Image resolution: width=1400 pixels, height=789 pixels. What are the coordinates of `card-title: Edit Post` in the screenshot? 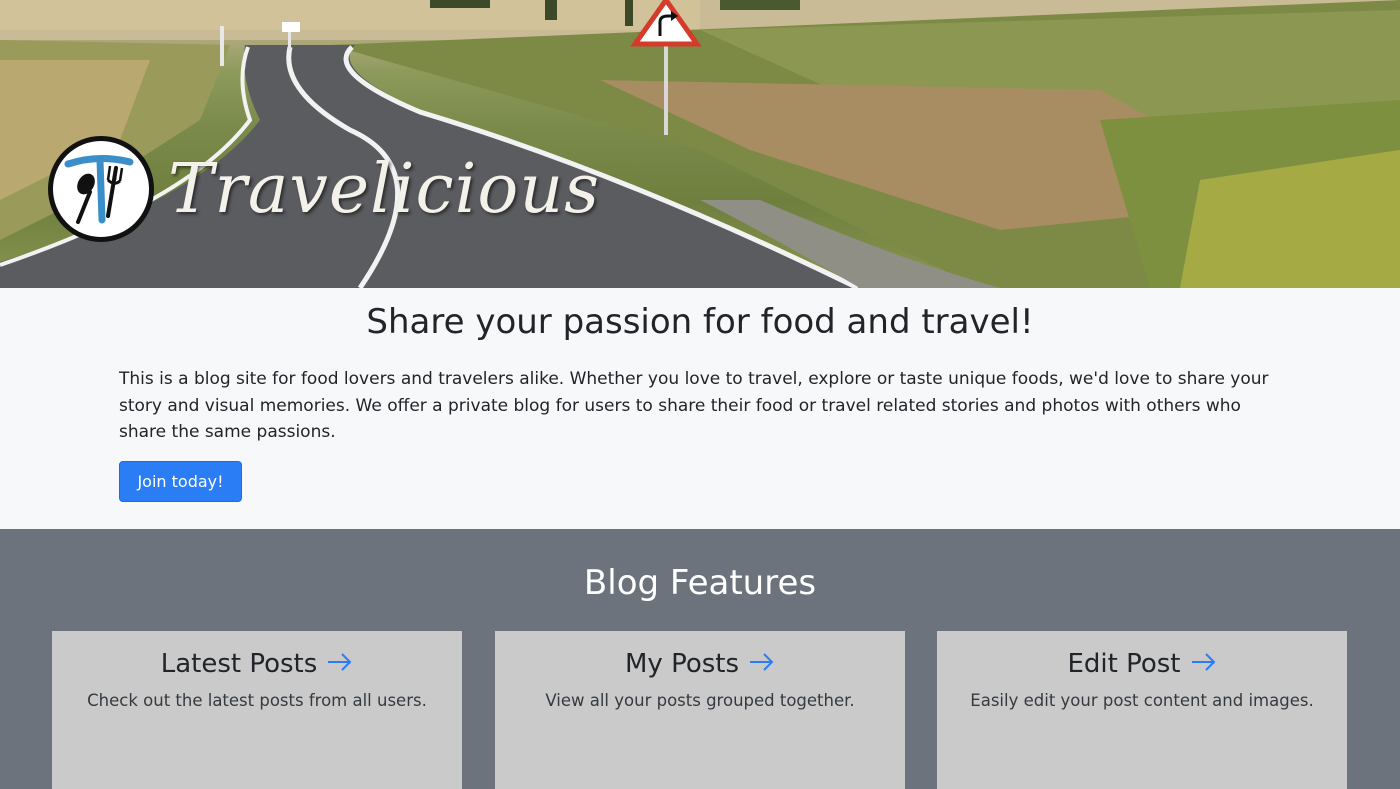 It's located at (1142, 664).